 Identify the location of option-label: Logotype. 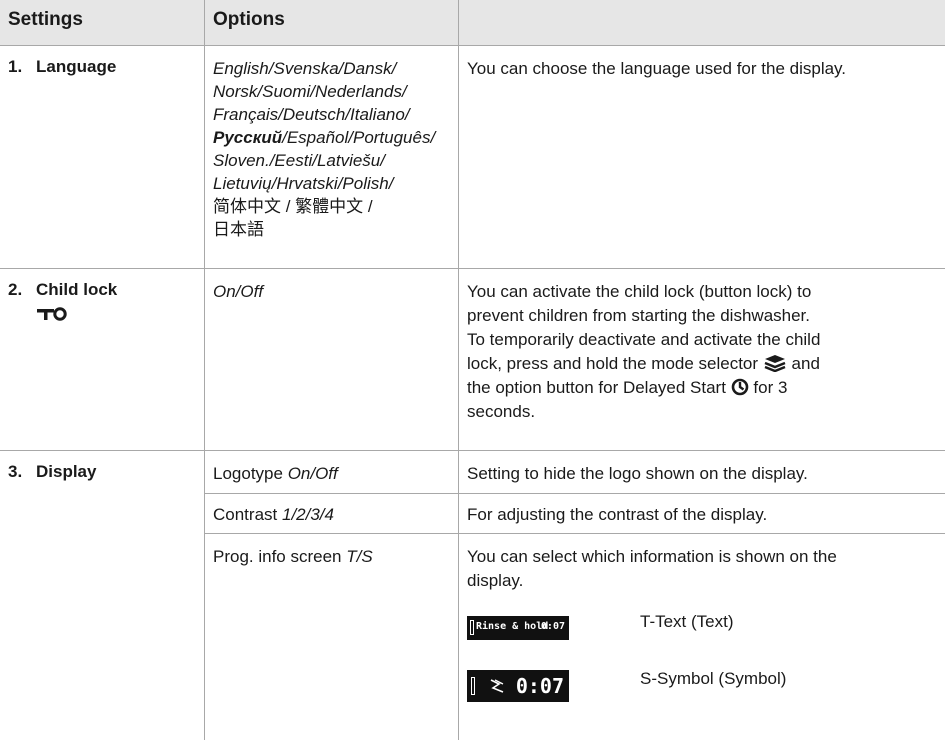
(248, 473).